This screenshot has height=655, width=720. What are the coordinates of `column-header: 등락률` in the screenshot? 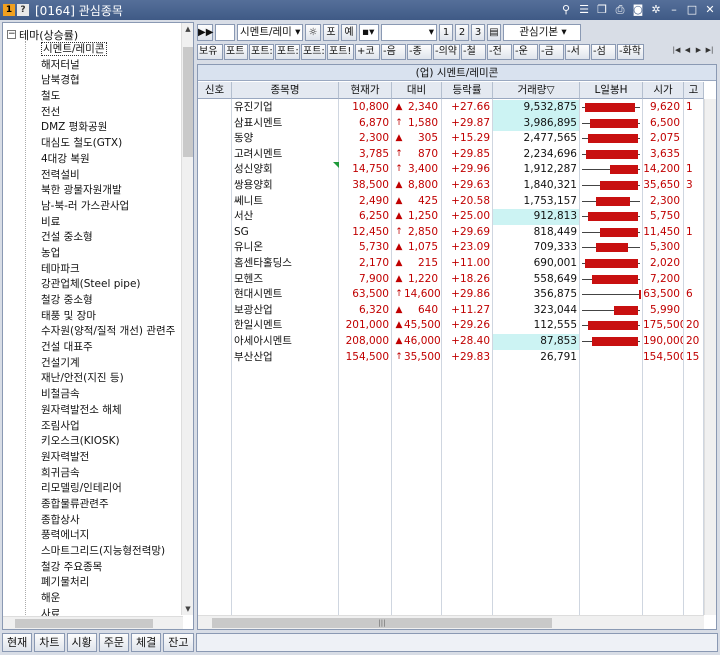 It's located at (467, 90).